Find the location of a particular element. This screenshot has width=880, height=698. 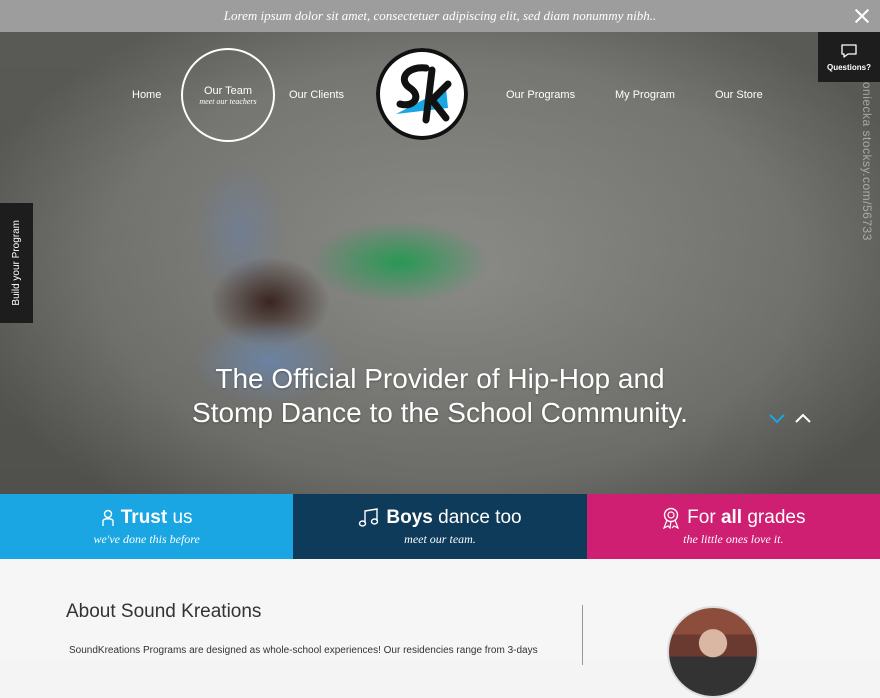

feature-grades-rest: grades is located at coordinates (774, 517).